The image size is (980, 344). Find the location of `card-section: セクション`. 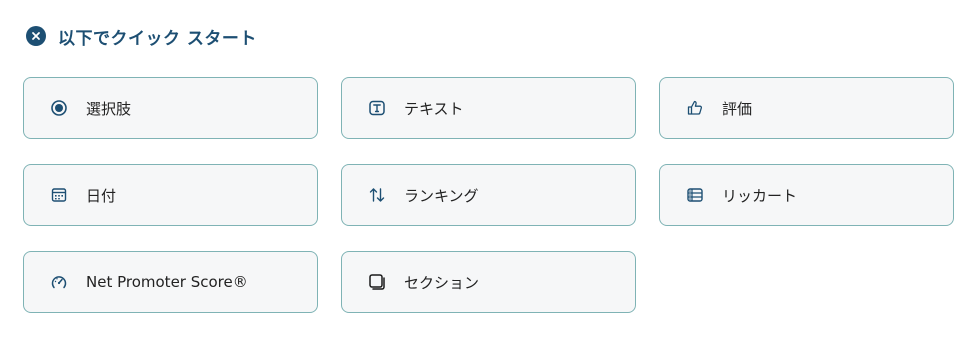

card-section: セクション is located at coordinates (488, 282).